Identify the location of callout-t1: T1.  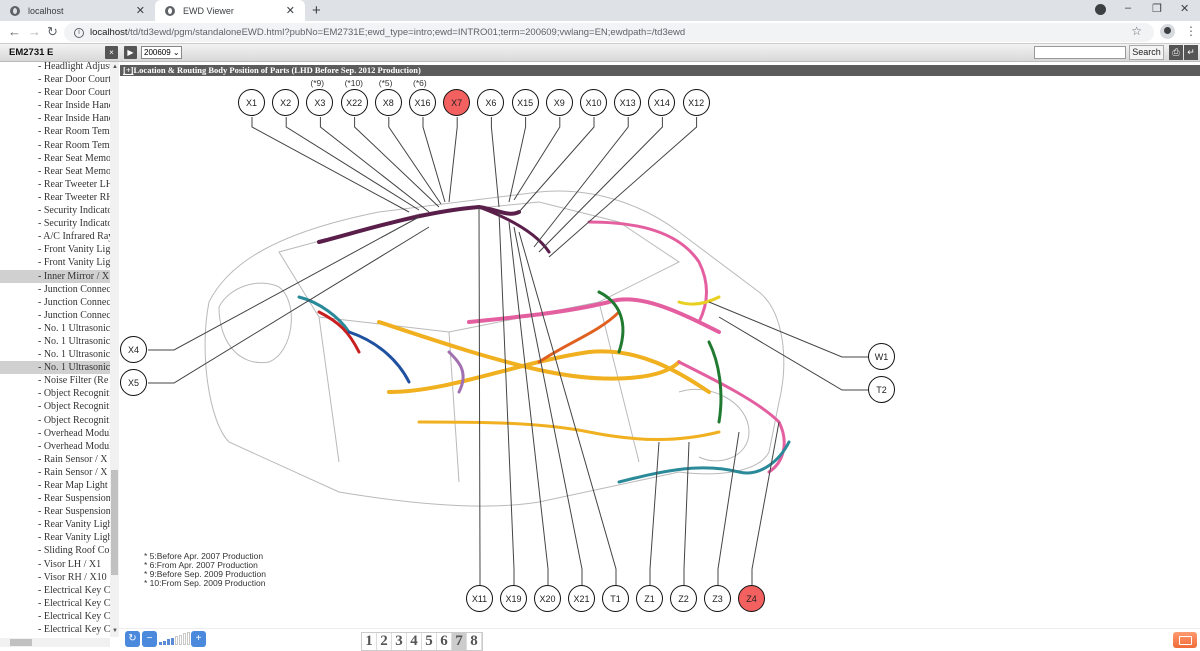
(615, 598).